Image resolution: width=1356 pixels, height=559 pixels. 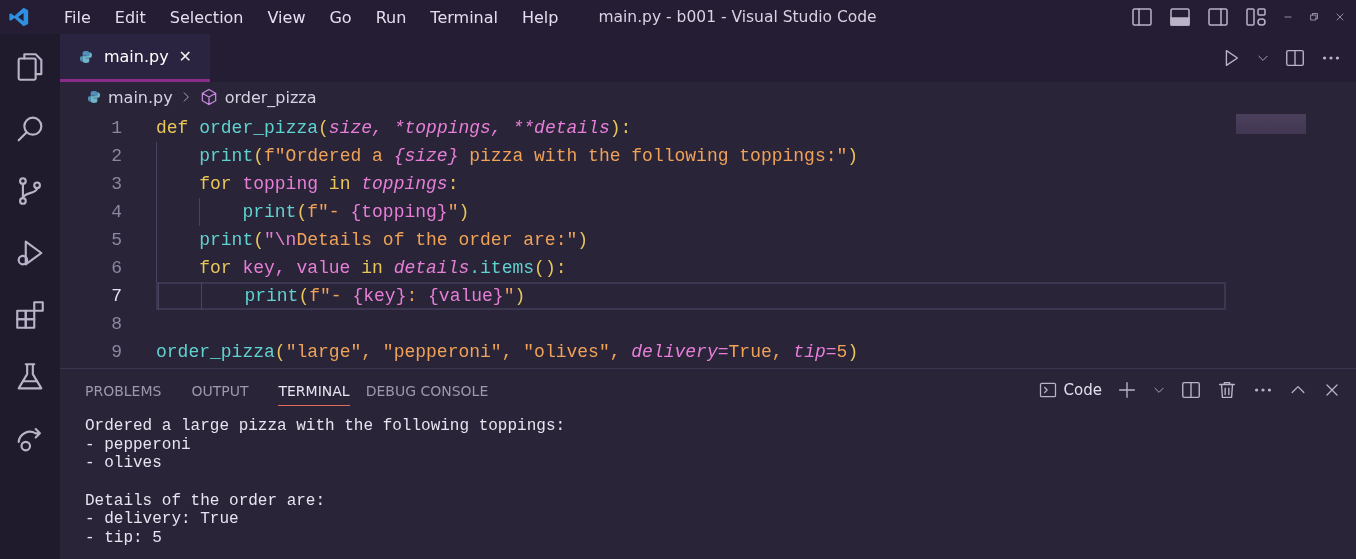 I want to click on panel-tab: OUTPUT, so click(x=227, y=390).